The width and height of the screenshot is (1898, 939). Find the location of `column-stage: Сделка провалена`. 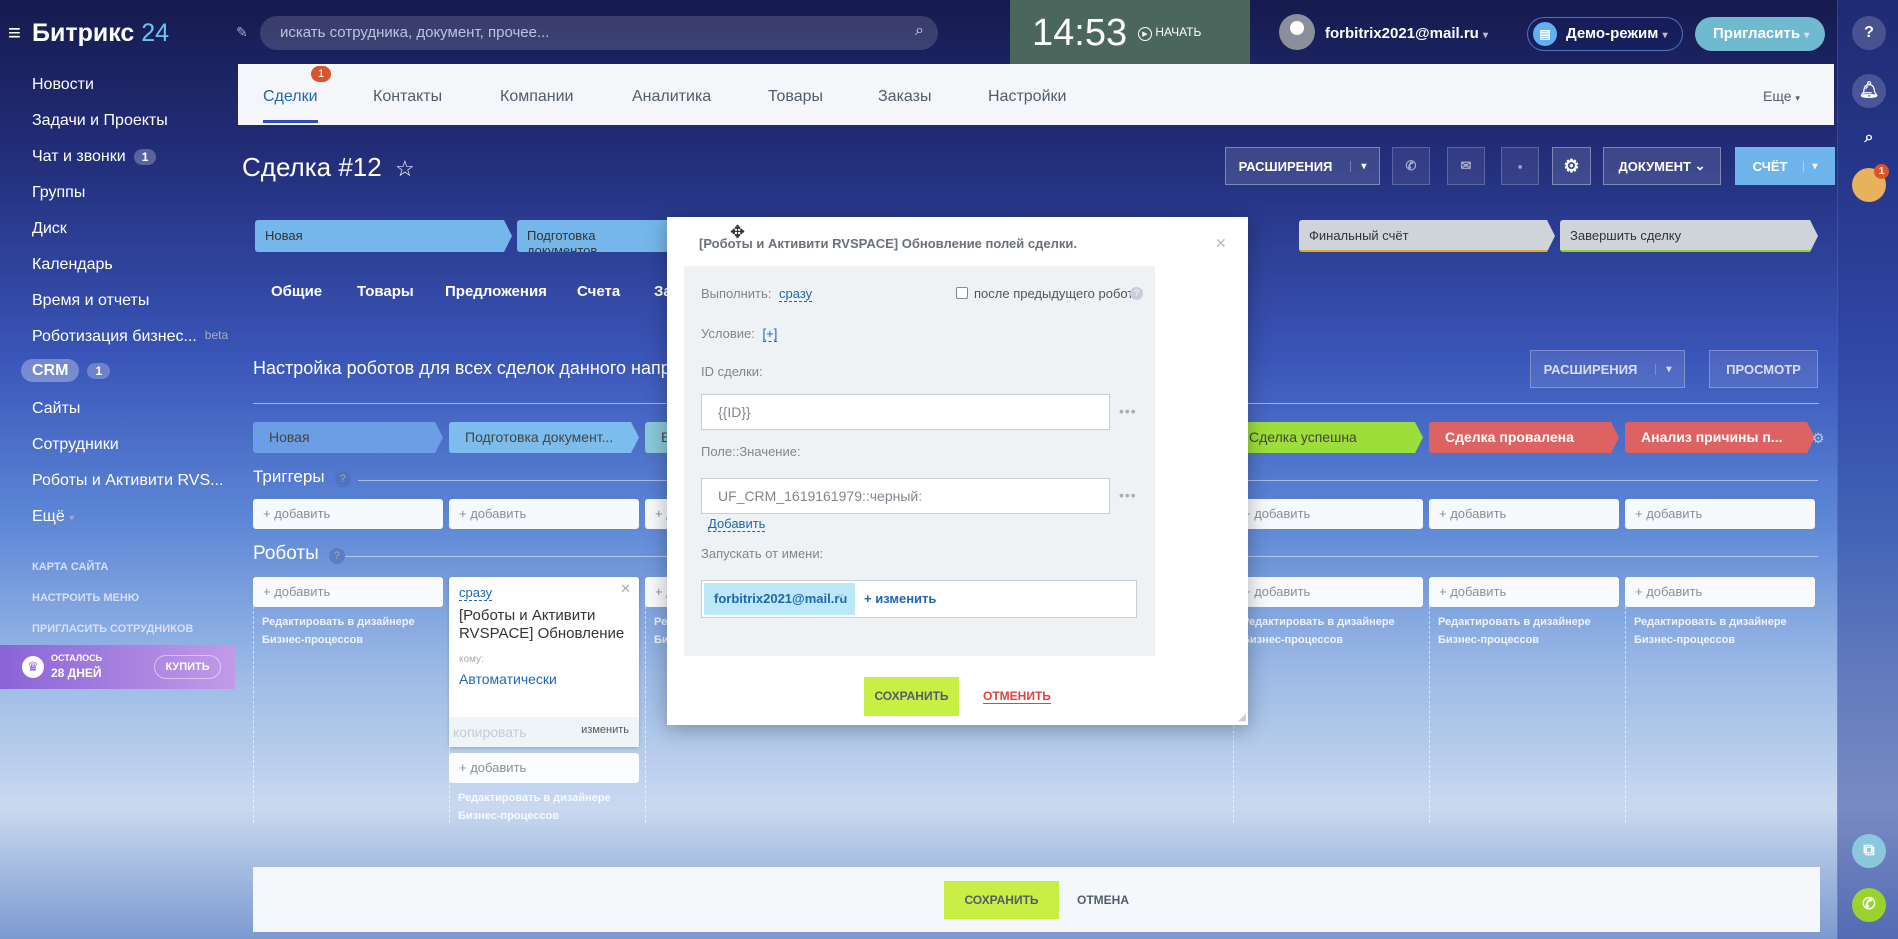

column-stage: Сделка провалена is located at coordinates (1524, 437).